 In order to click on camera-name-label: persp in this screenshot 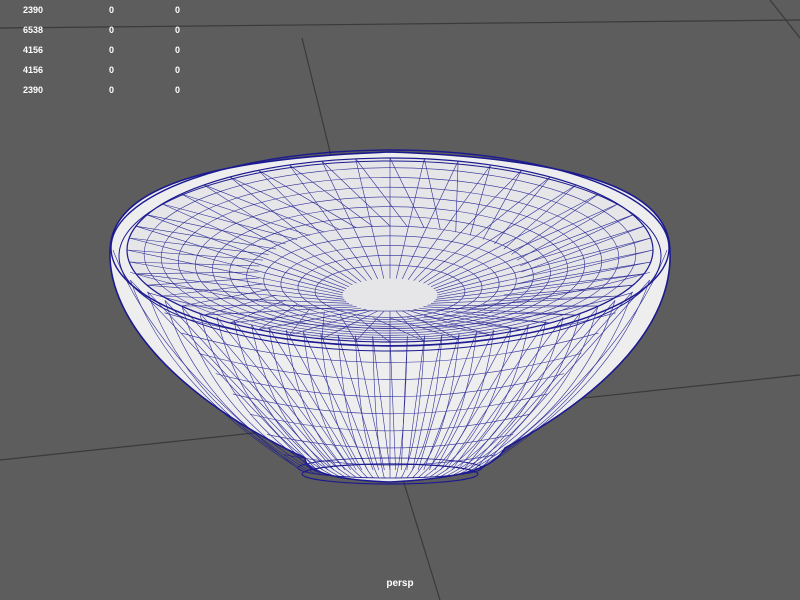, I will do `click(400, 583)`.